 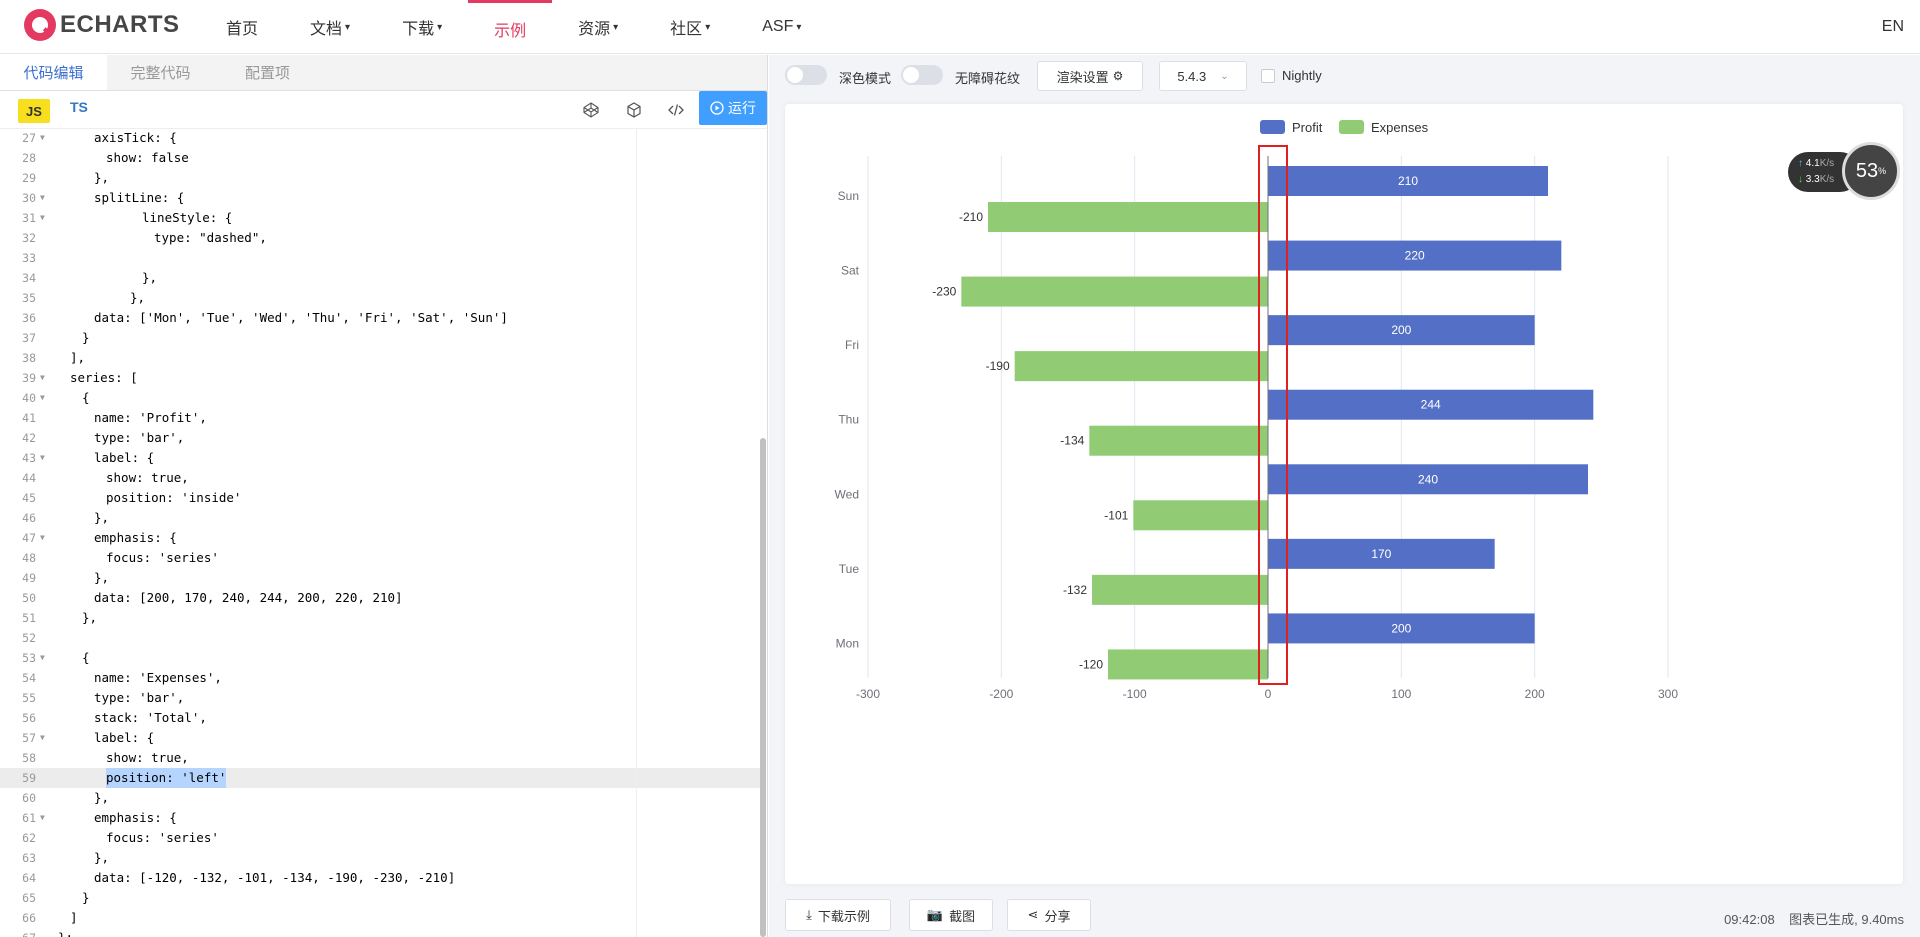 I want to click on version-select: 5.4.3 ⌄, so click(x=1203, y=76).